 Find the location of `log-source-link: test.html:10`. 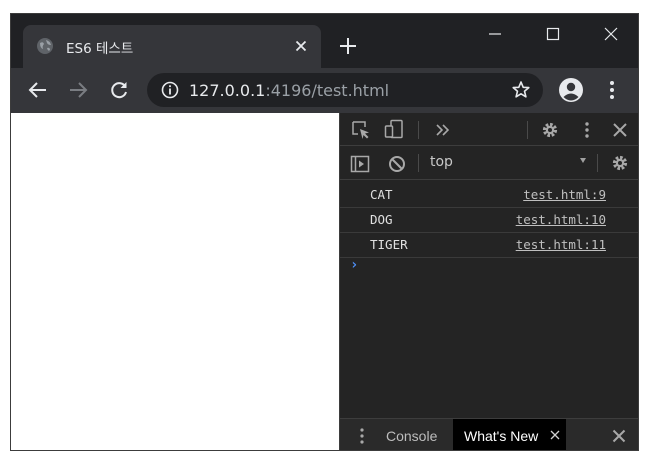

log-source-link: test.html:10 is located at coordinates (561, 219).